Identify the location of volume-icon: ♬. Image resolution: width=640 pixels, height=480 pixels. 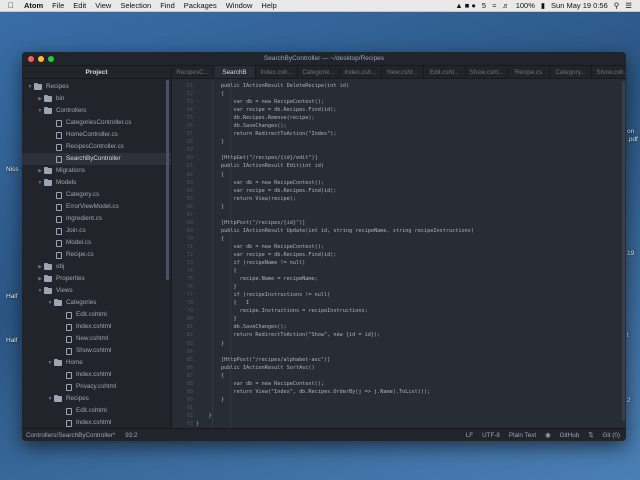
(506, 5).